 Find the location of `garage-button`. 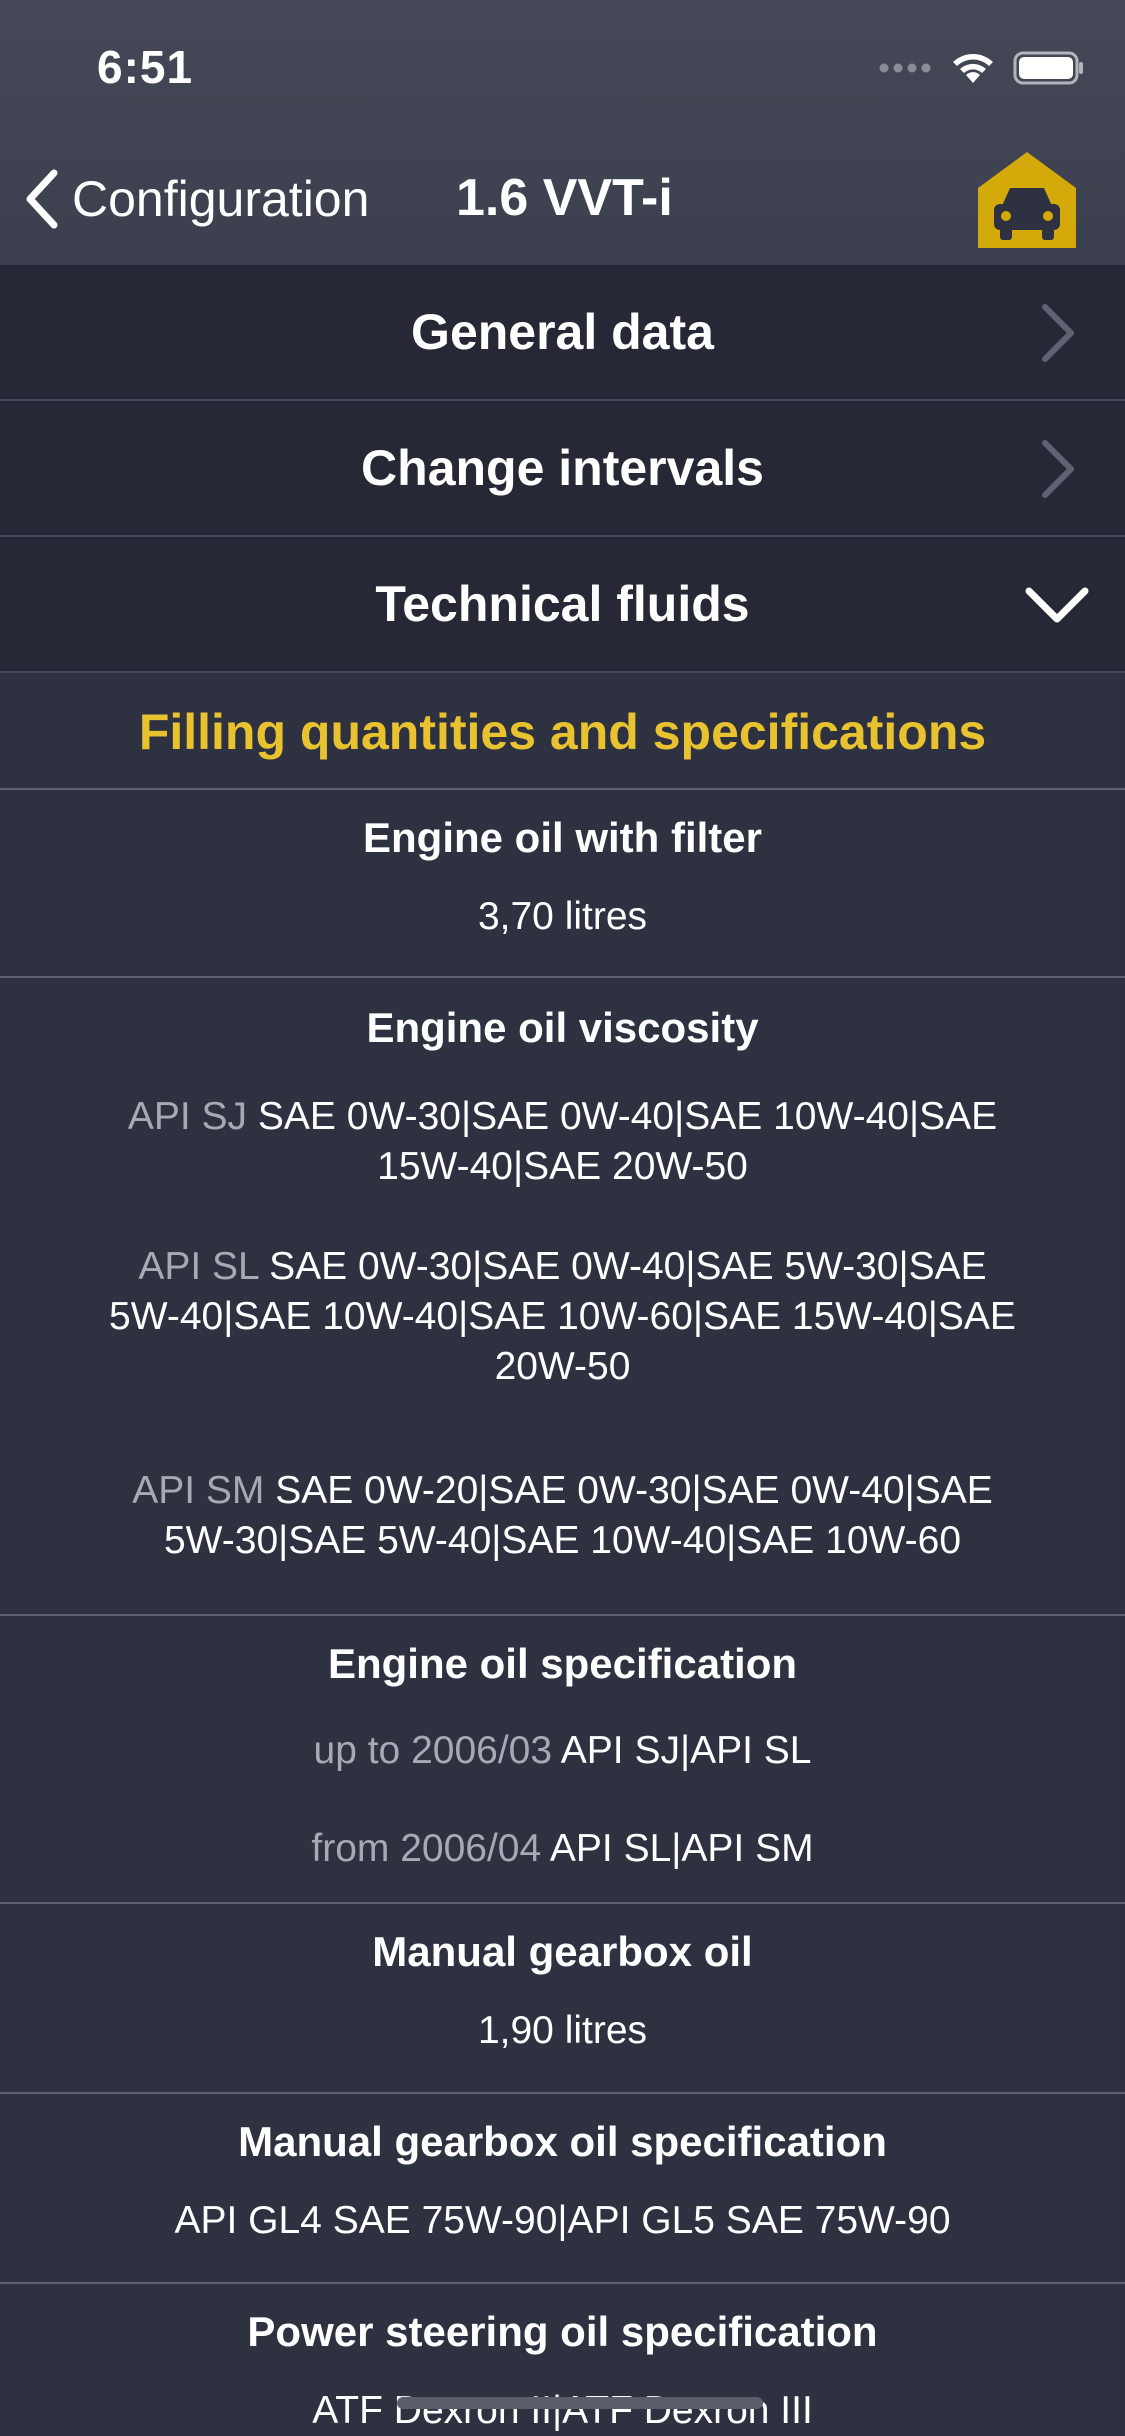

garage-button is located at coordinates (1027, 199).